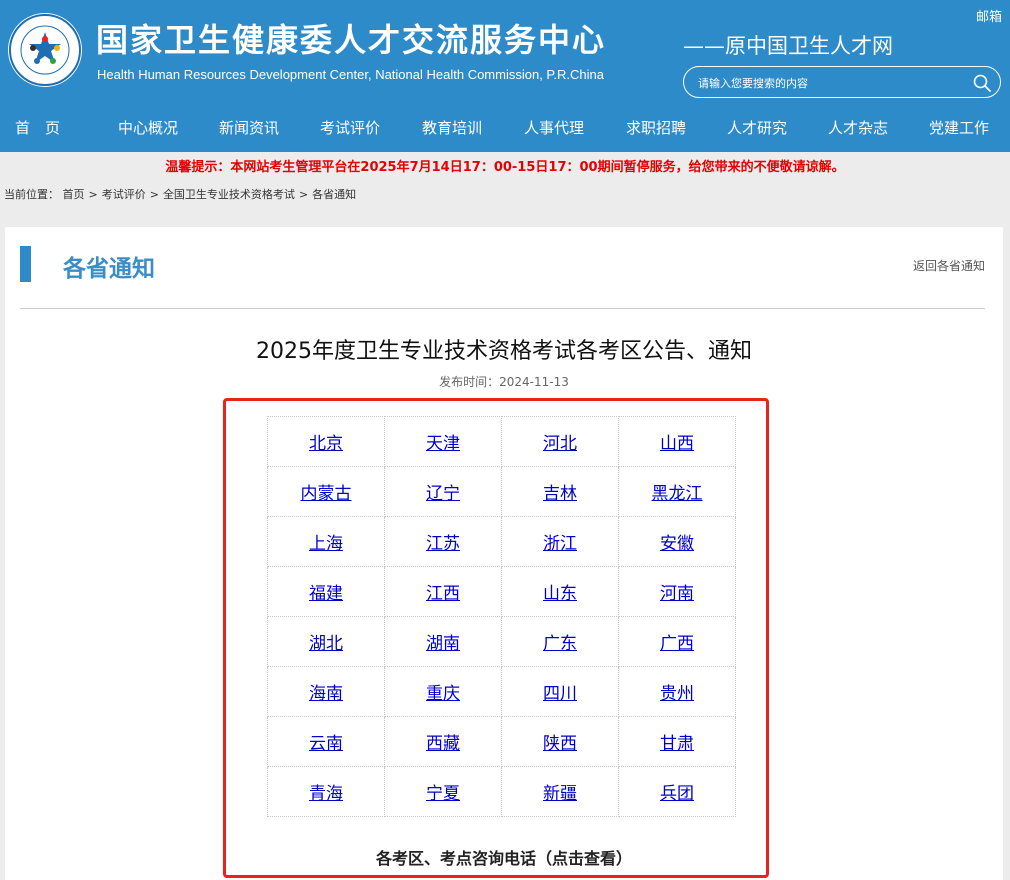 The image size is (1010, 880). I want to click on province-link: 新疆, so click(560, 794).